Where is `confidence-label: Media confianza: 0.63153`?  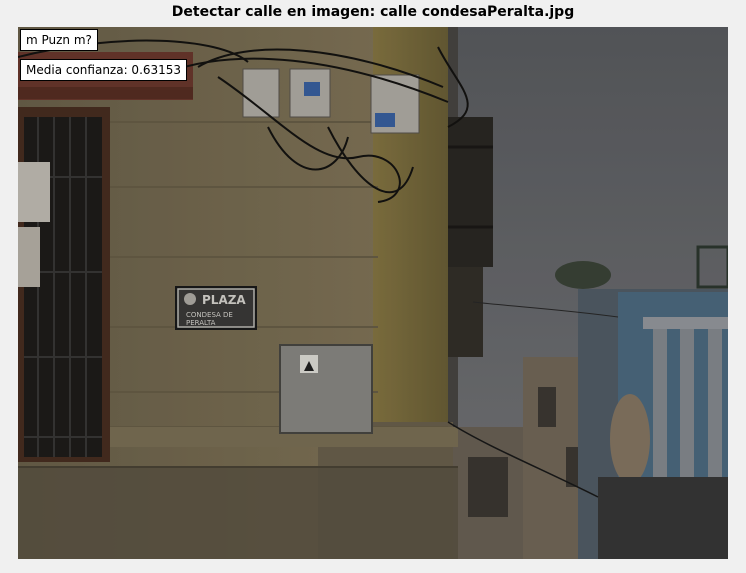 confidence-label: Media confianza: 0.63153 is located at coordinates (104, 70).